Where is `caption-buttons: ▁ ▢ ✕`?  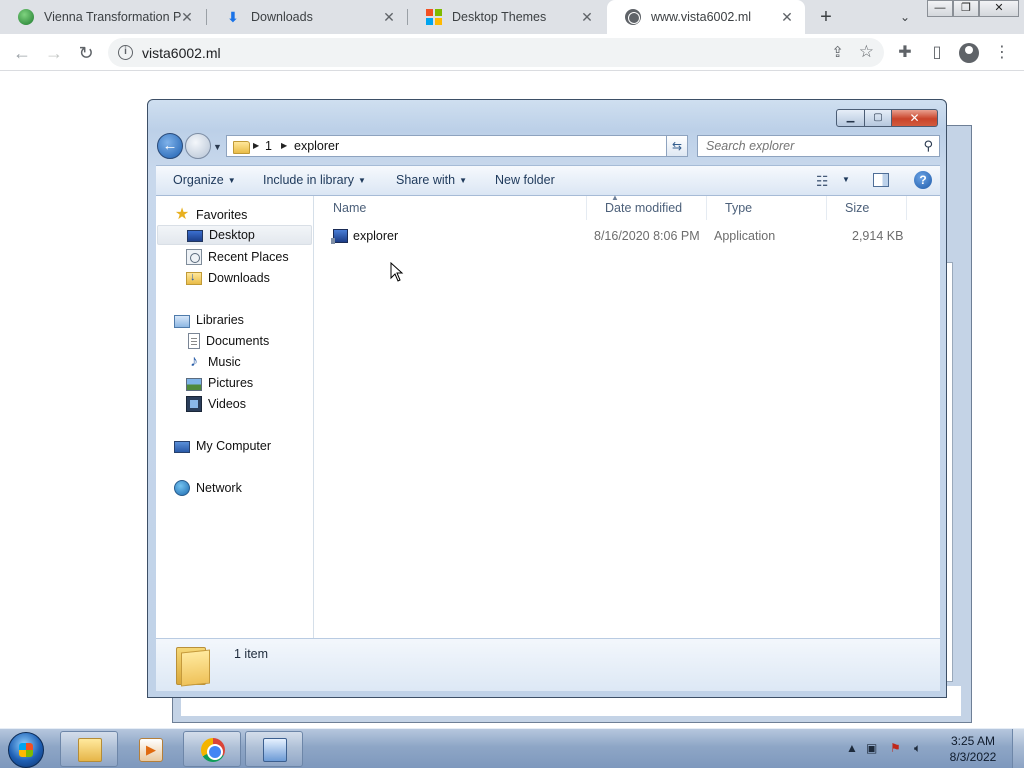 caption-buttons: ▁ ▢ ✕ is located at coordinates (887, 118).